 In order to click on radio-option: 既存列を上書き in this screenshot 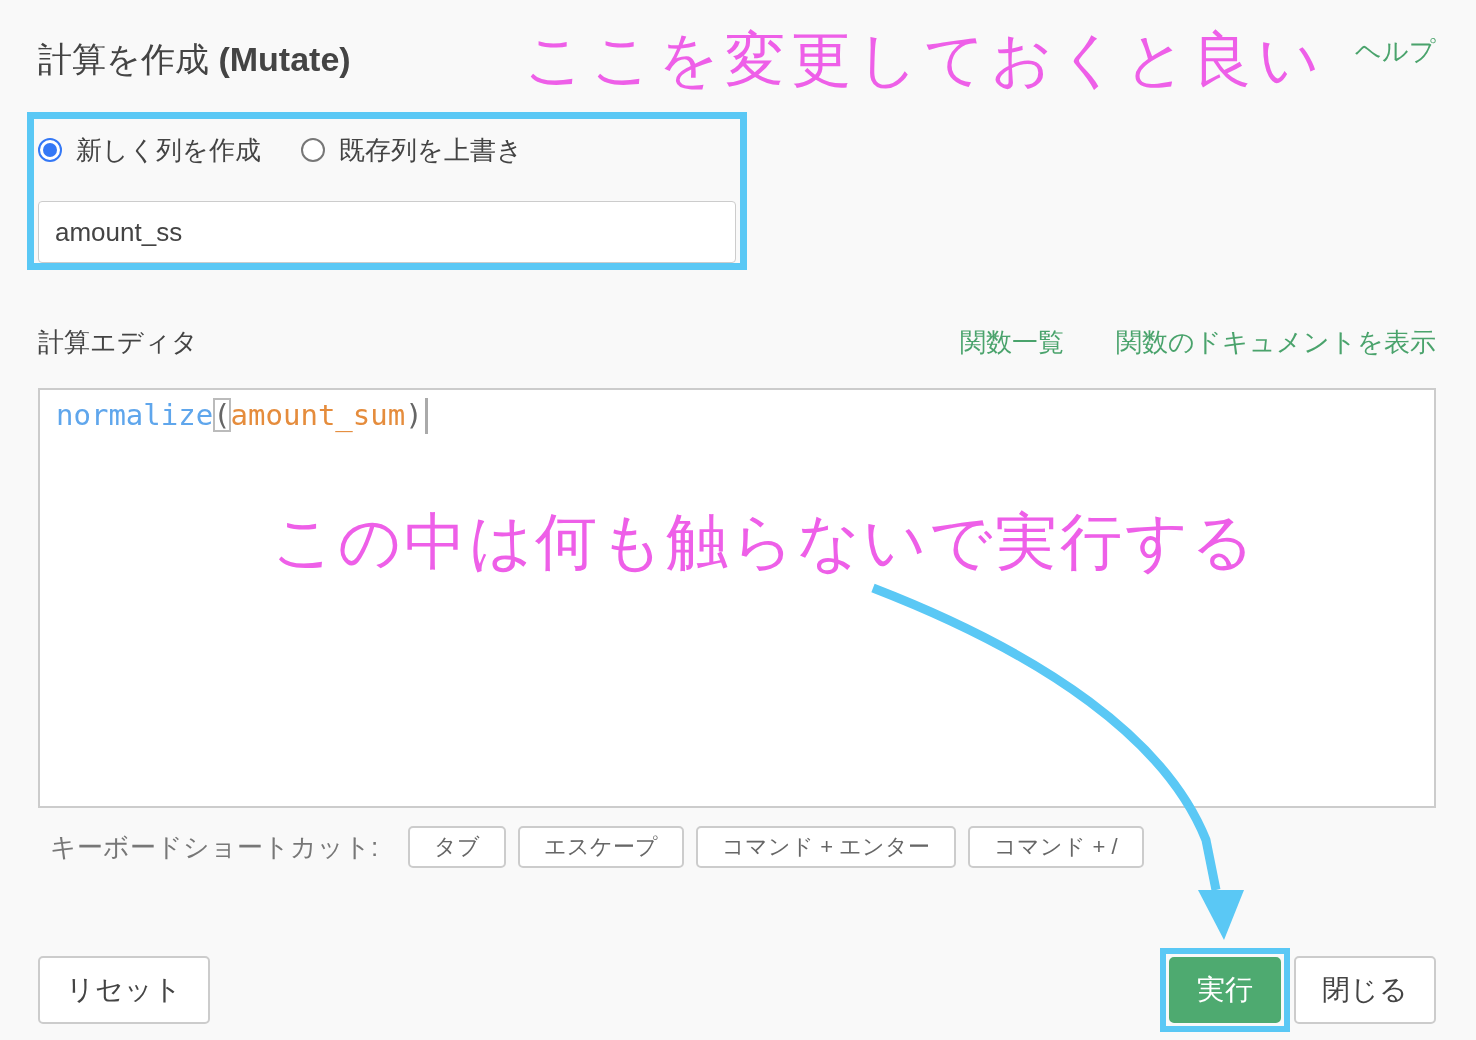, I will do `click(412, 150)`.